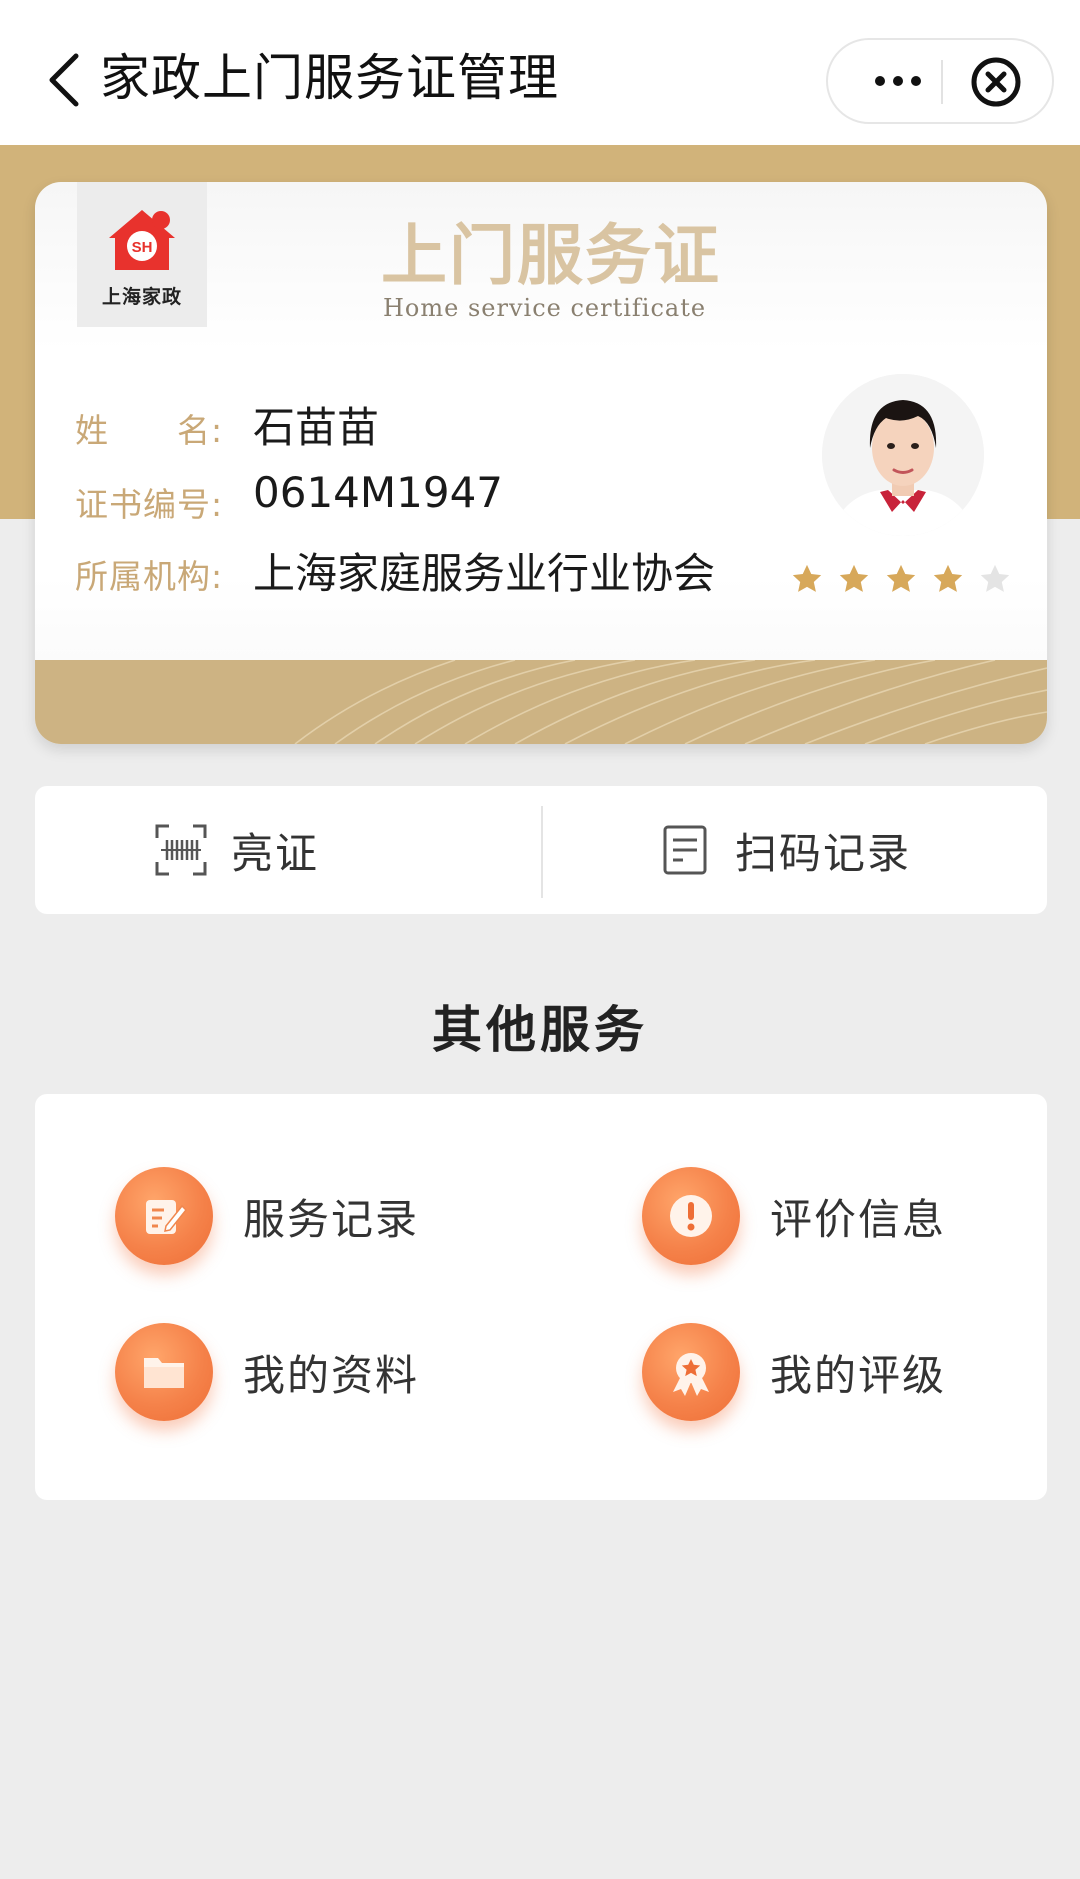  I want to click on show-certificate-label: 亮证, so click(275, 853).